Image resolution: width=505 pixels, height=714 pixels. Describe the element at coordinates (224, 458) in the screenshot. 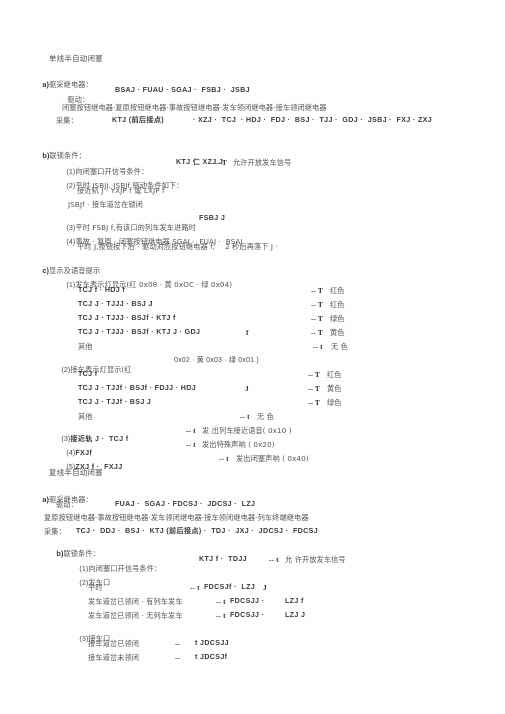

I see `c-item-5-arrow: -- t` at that location.